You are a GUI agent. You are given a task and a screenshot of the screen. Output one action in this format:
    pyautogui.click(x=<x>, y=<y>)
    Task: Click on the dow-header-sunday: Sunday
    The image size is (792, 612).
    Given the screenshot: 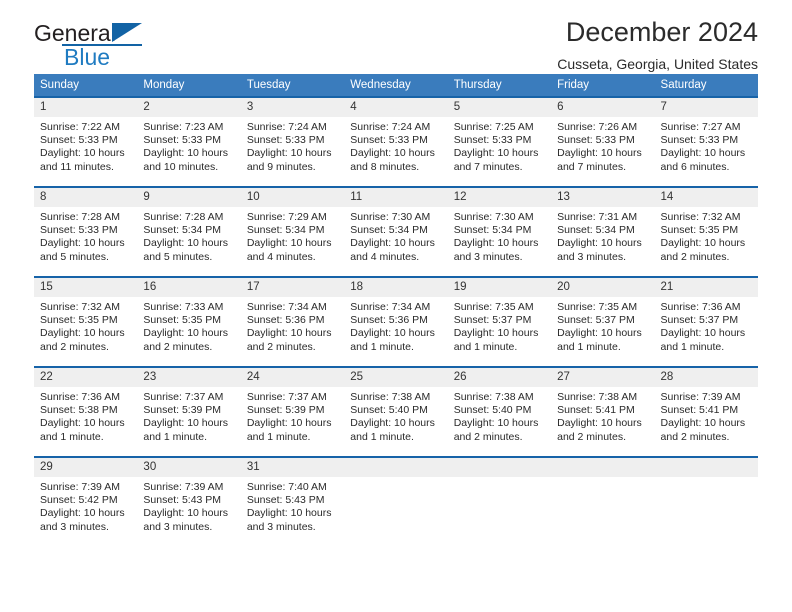 What is the action you would take?
    pyautogui.click(x=86, y=85)
    